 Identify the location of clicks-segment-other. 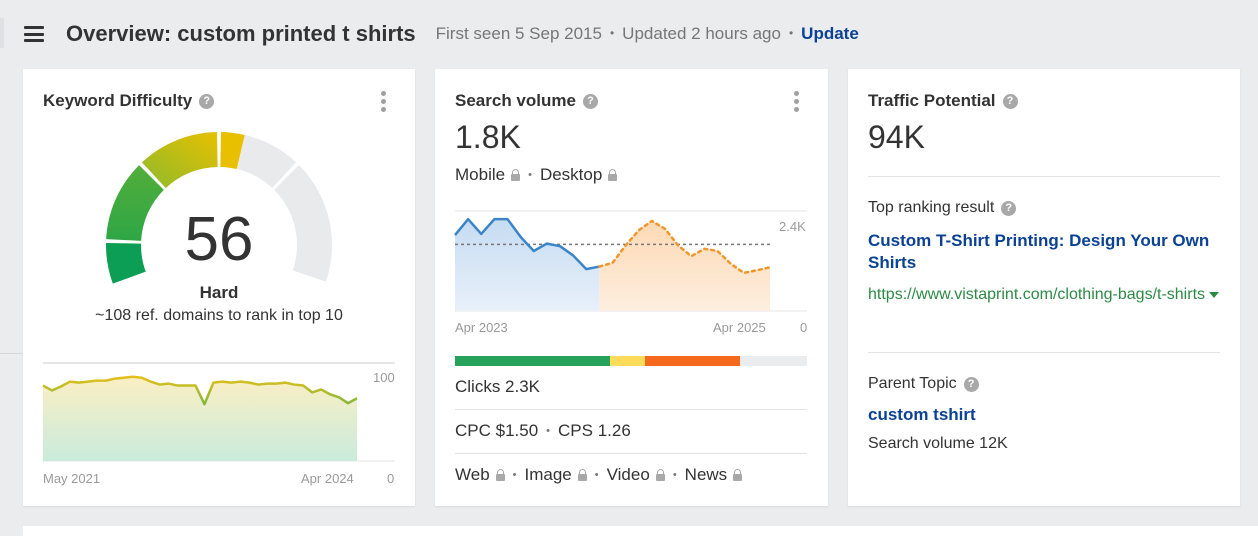
(773, 361).